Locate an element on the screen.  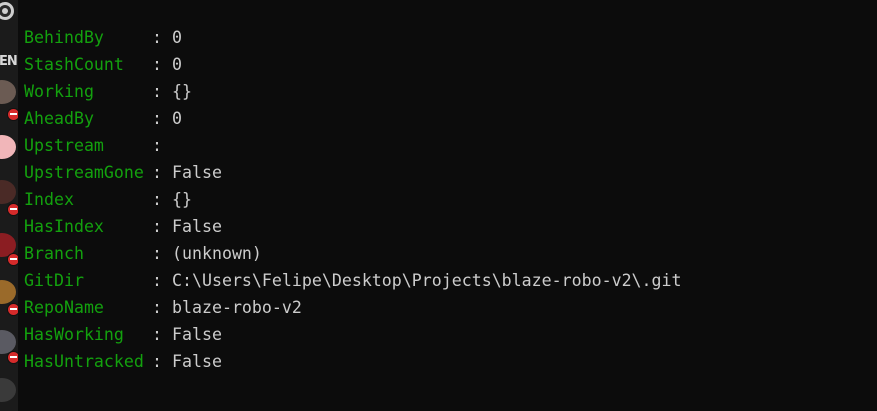
property-key: GitDir is located at coordinates (54, 280).